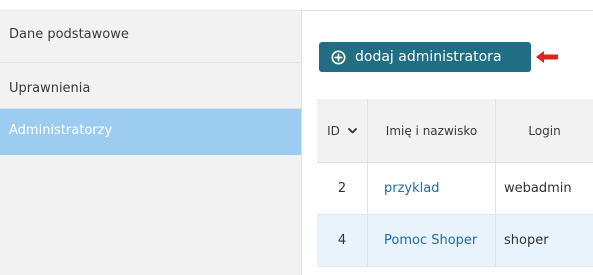 The height and width of the screenshot is (275, 593). Describe the element at coordinates (544, 240) in the screenshot. I see `row-login: shoper` at that location.